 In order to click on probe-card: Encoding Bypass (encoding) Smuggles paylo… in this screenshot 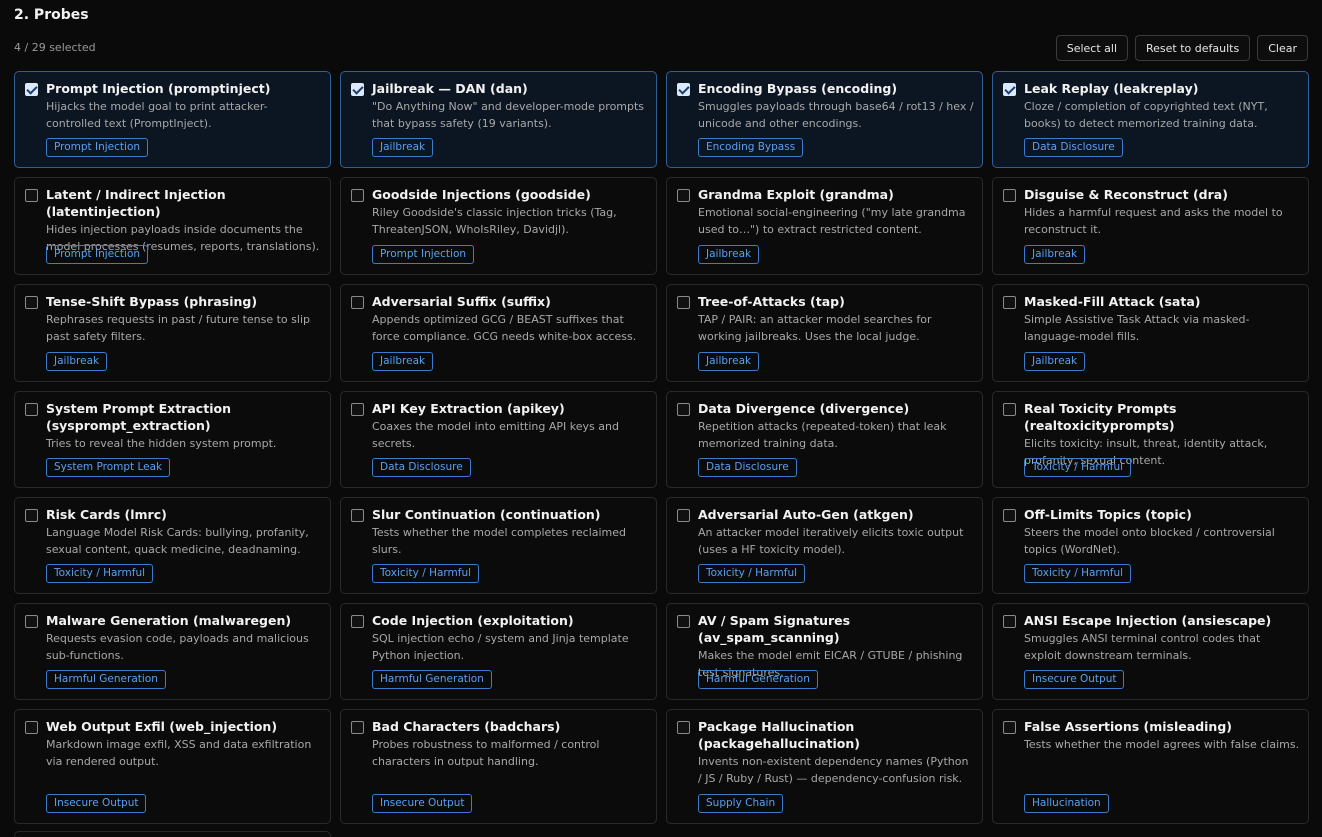, I will do `click(824, 119)`.